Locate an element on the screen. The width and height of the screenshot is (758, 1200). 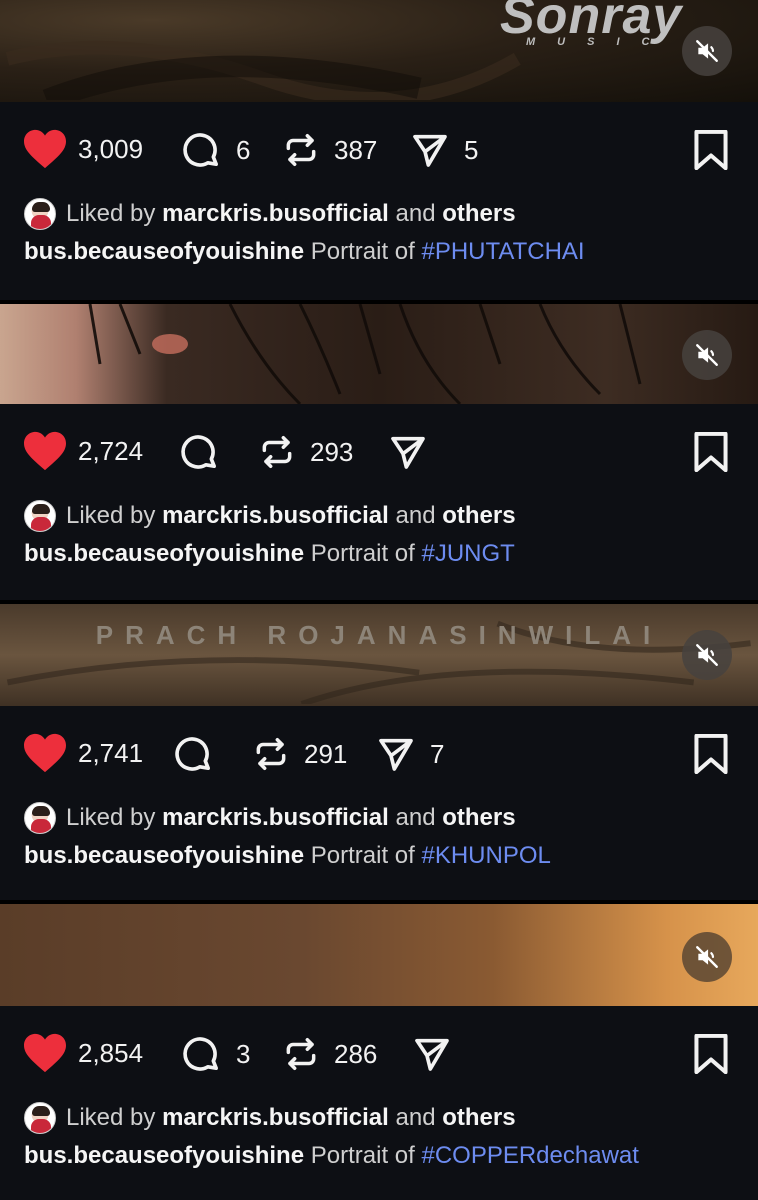
repost-button: 387 is located at coordinates (329, 150).